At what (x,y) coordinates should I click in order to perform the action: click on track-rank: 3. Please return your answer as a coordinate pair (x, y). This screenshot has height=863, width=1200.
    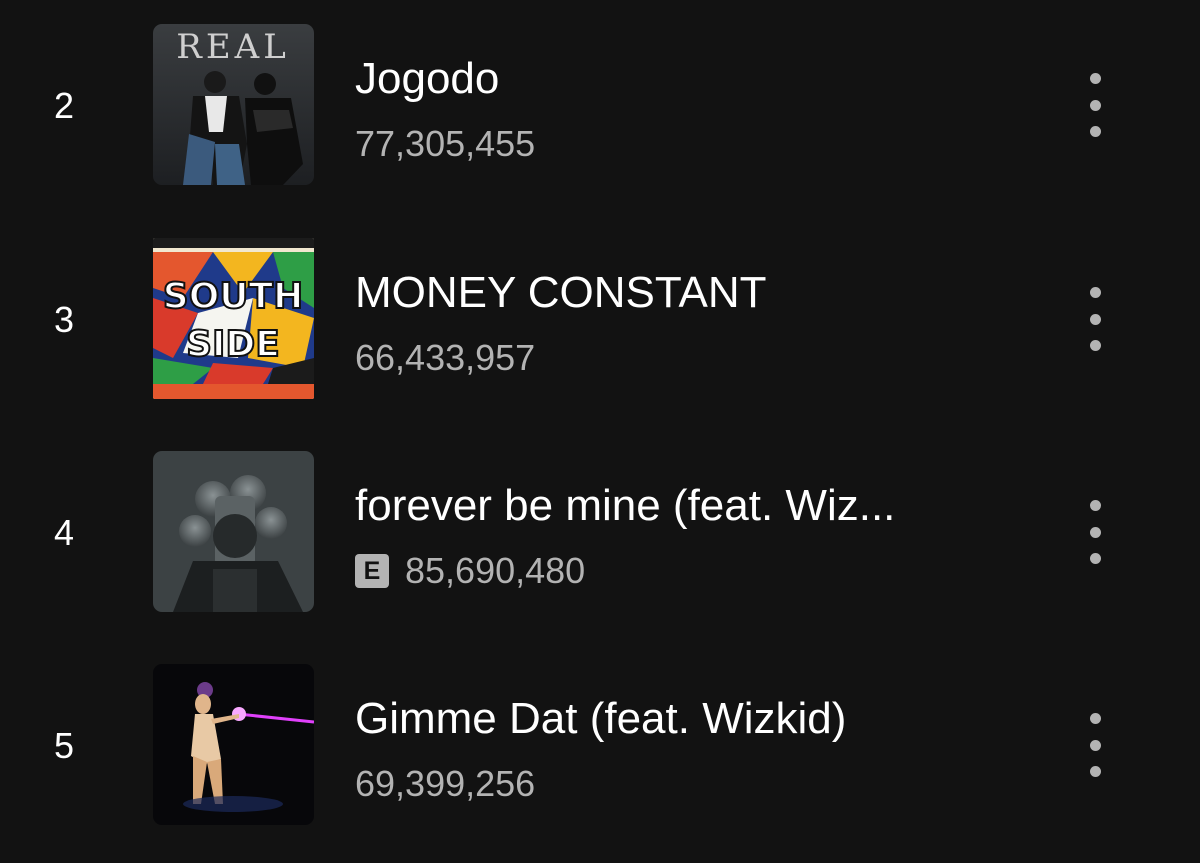
    Looking at the image, I should click on (64, 319).